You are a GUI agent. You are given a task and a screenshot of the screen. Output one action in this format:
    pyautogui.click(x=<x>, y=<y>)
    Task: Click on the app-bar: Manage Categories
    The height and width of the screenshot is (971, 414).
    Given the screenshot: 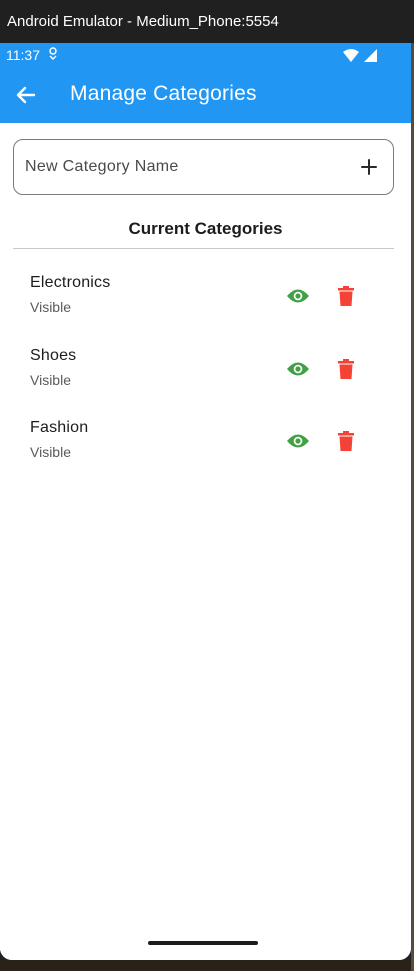 What is the action you would take?
    pyautogui.click(x=205, y=95)
    